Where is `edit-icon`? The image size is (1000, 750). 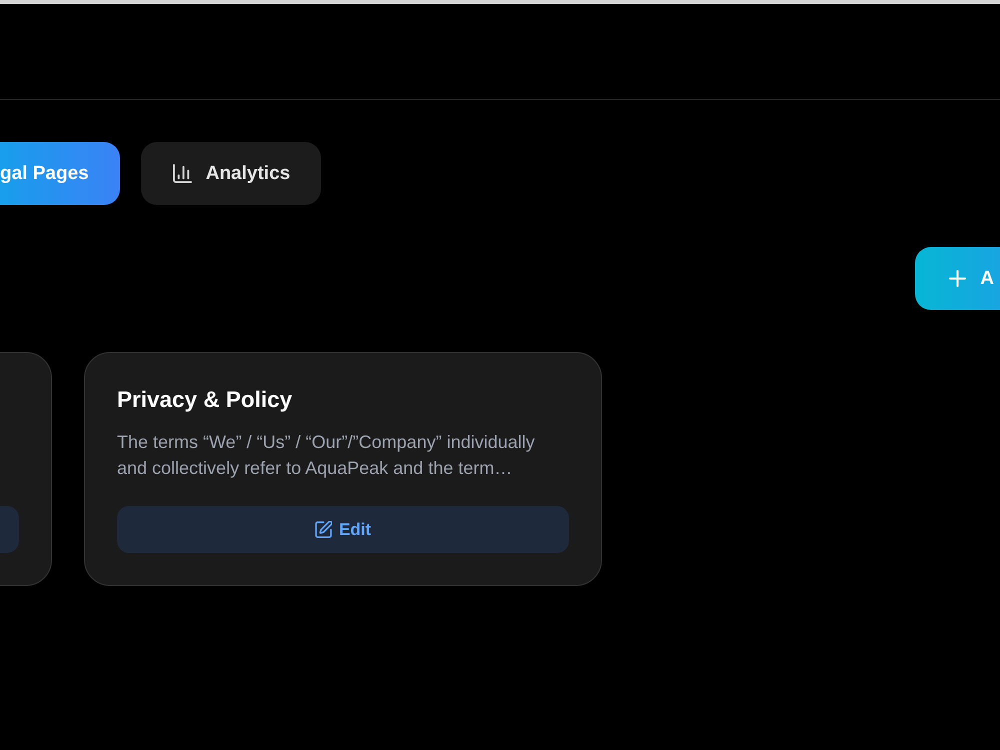 edit-icon is located at coordinates (323, 529).